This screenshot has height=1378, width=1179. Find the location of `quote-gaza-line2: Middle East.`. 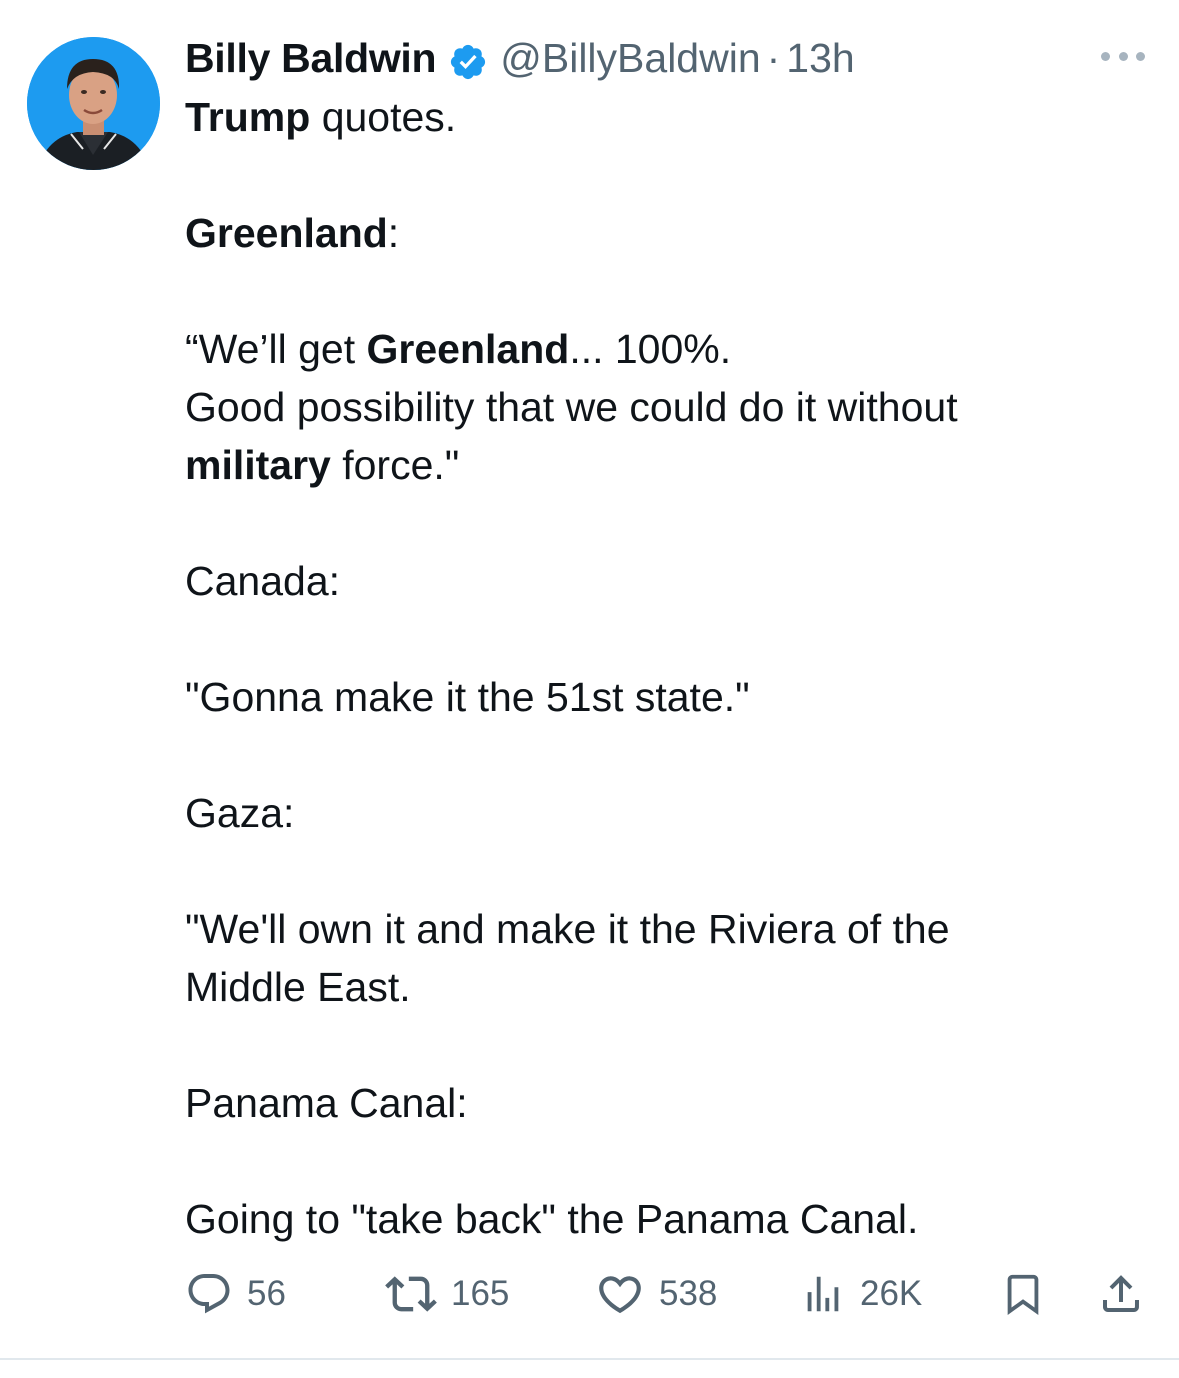

quote-gaza-line2: Middle East. is located at coordinates (298, 987).